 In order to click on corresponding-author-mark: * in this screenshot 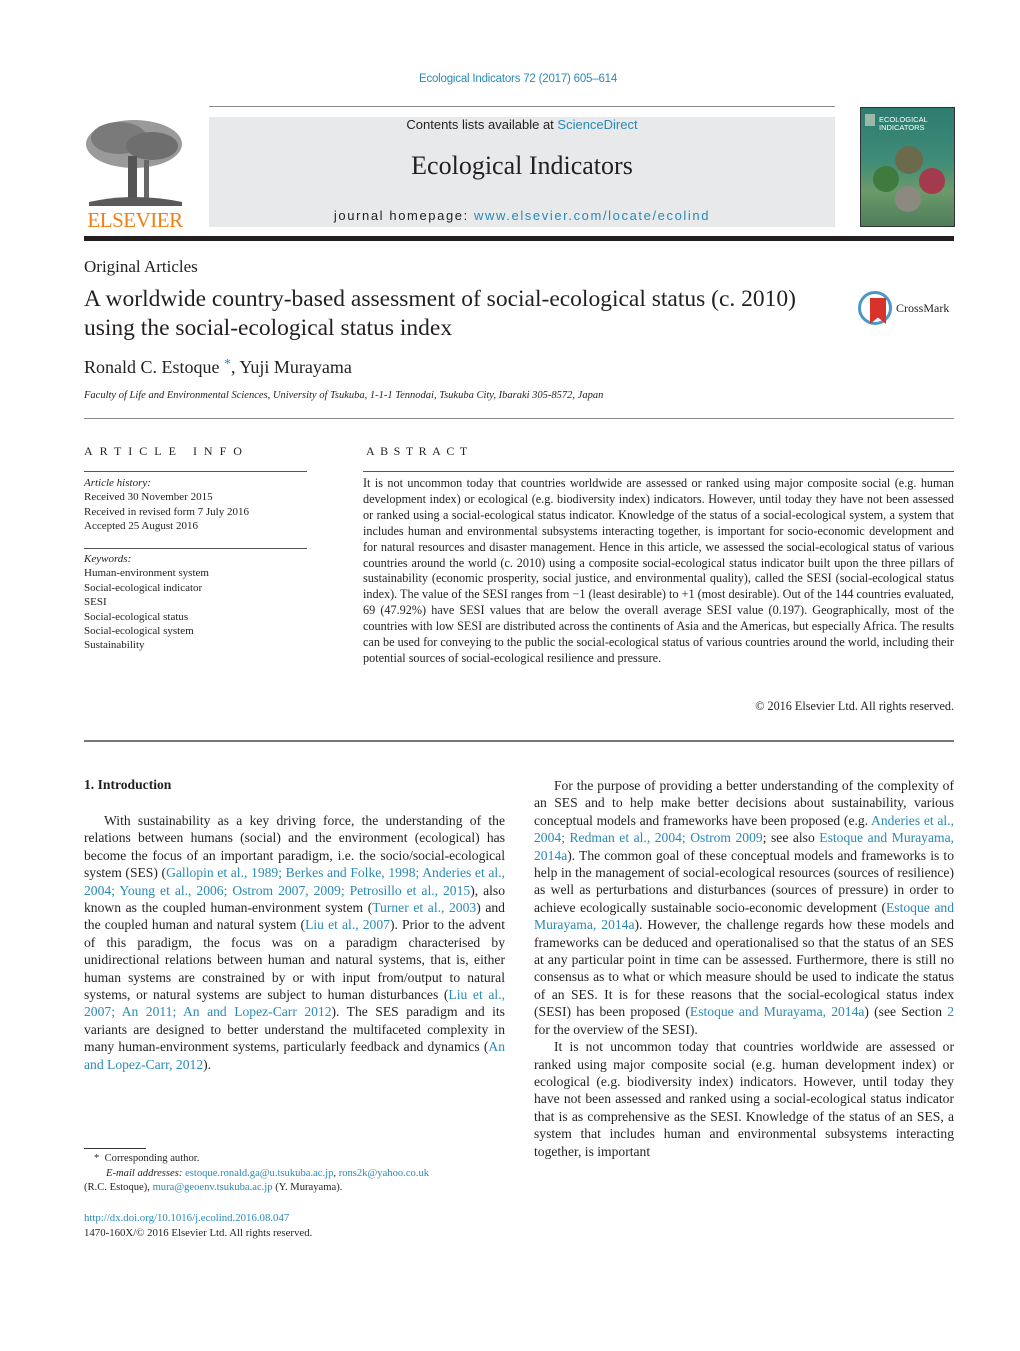, I will do `click(227, 364)`.